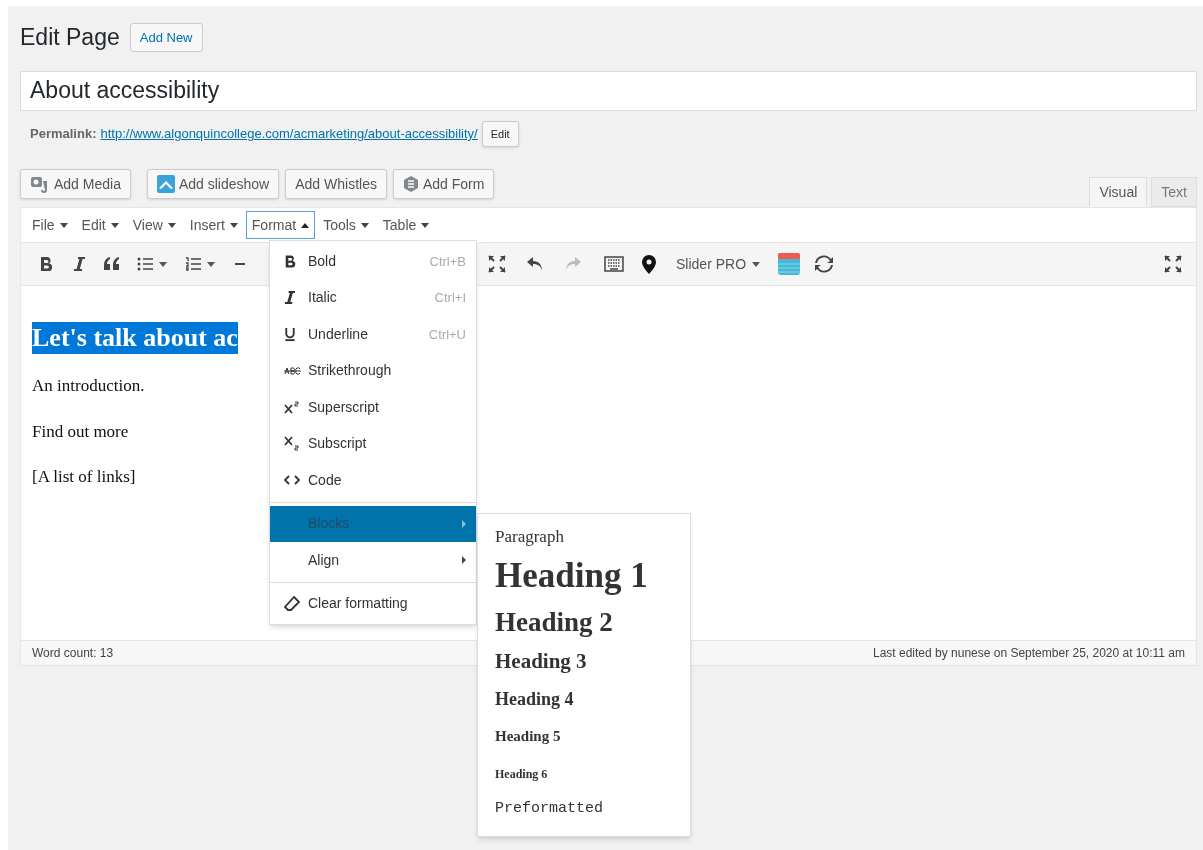  Describe the element at coordinates (824, 264) in the screenshot. I see `refresh-icon` at that location.